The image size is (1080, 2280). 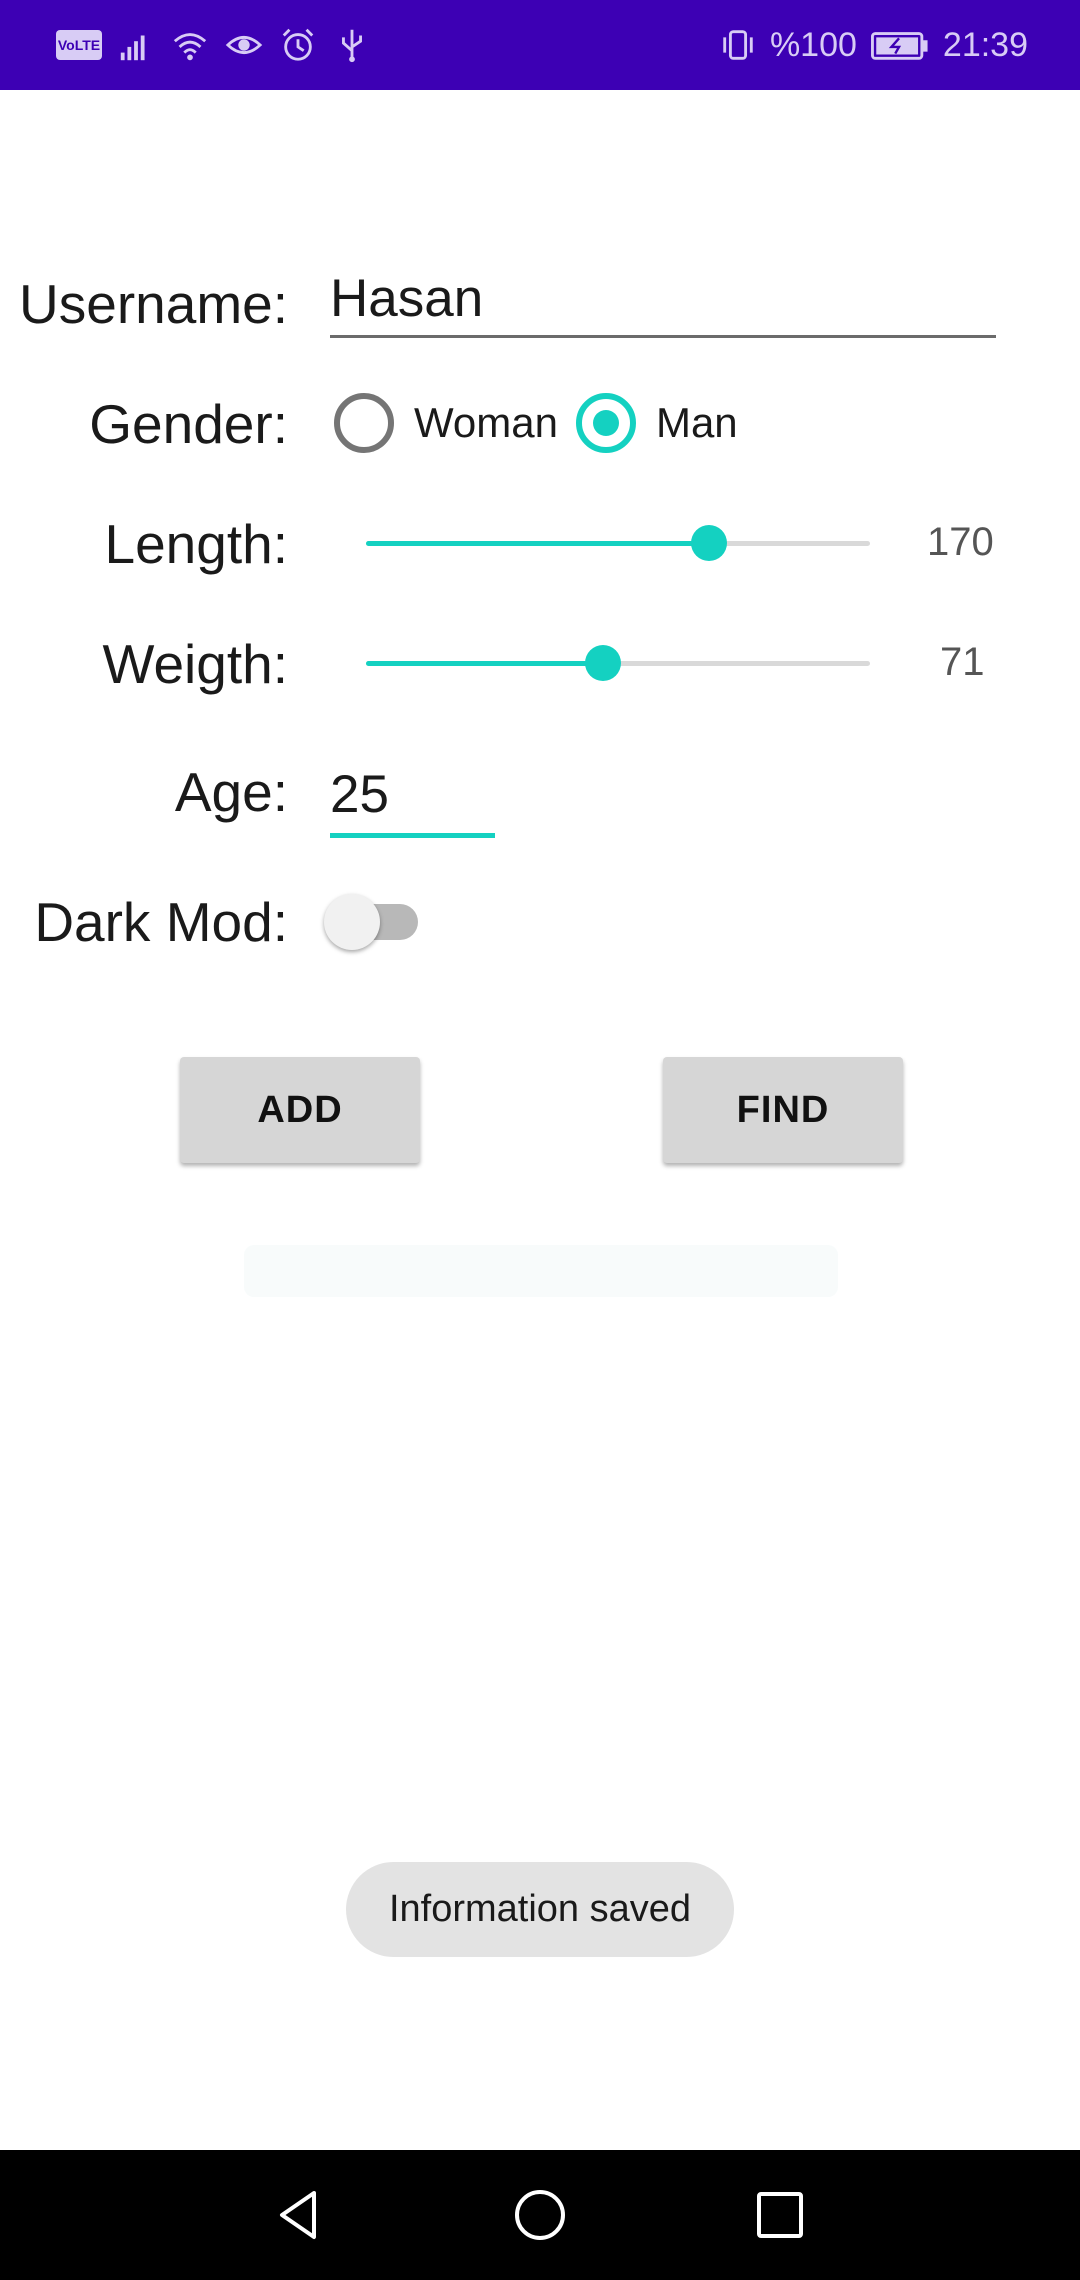 I want to click on result-area, so click(x=541, y=1271).